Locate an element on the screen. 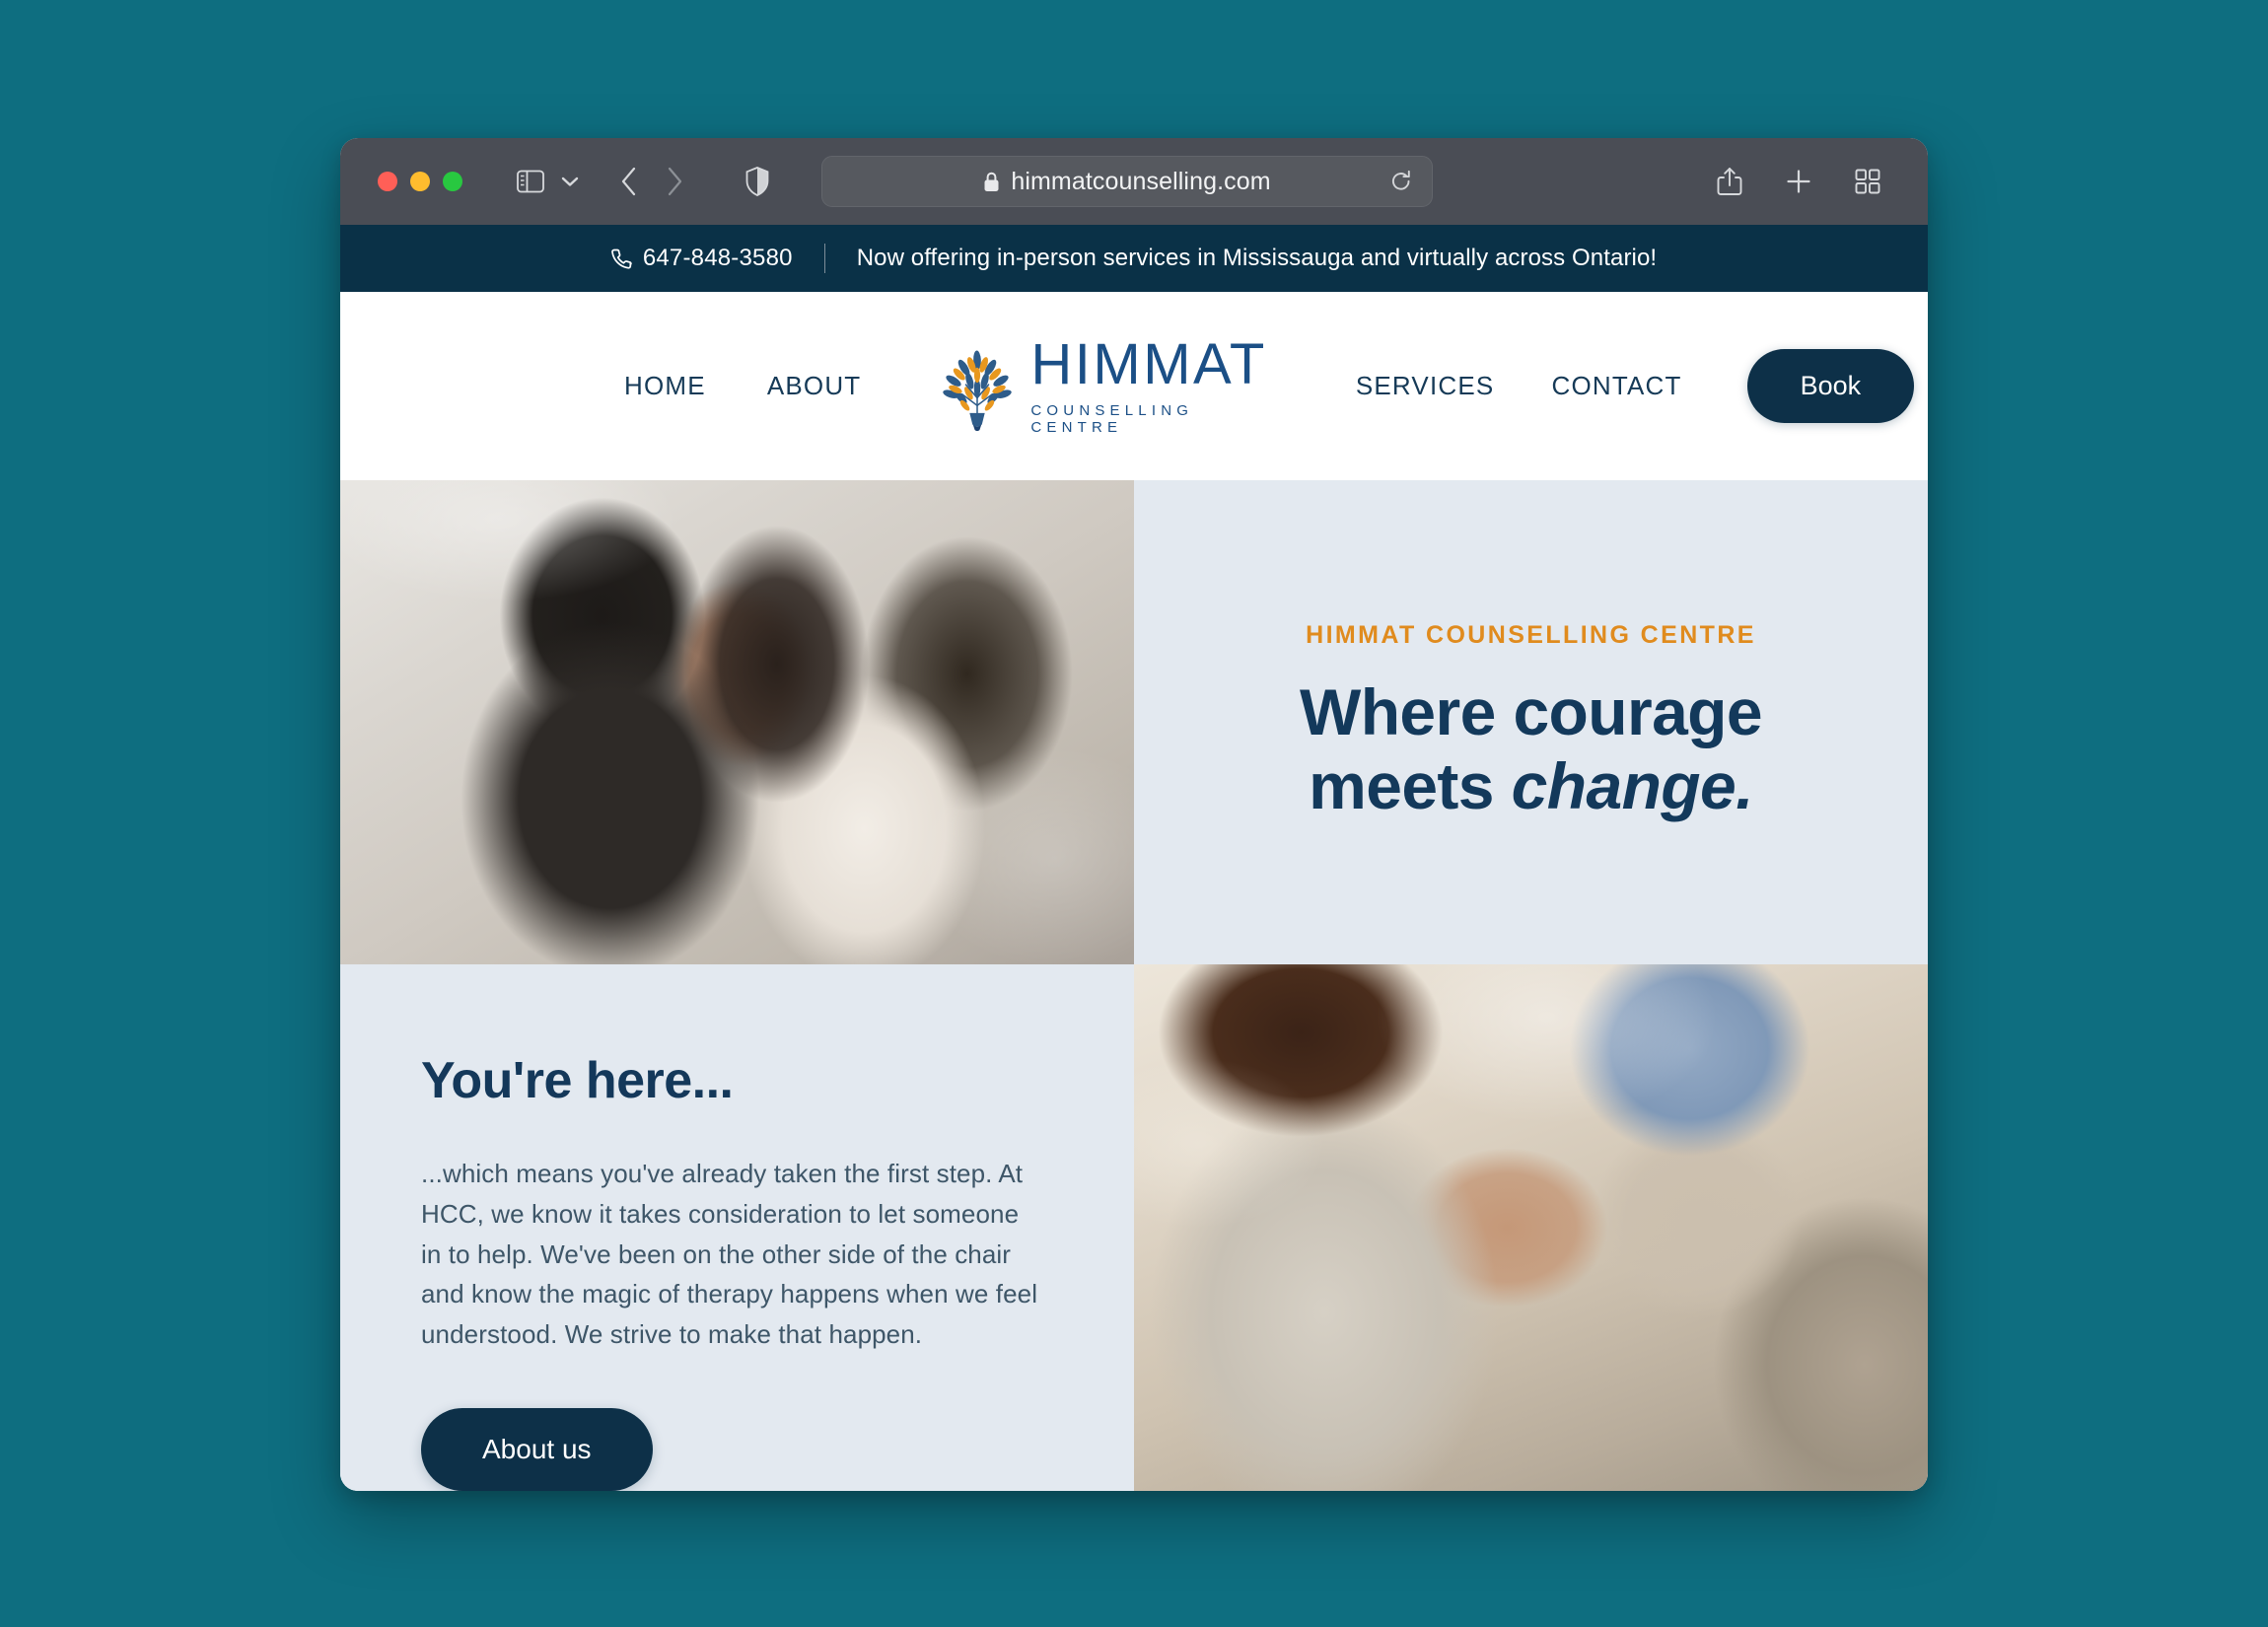 The height and width of the screenshot is (1627, 2268). address-bar: himmatcounselling.com is located at coordinates (1127, 181).